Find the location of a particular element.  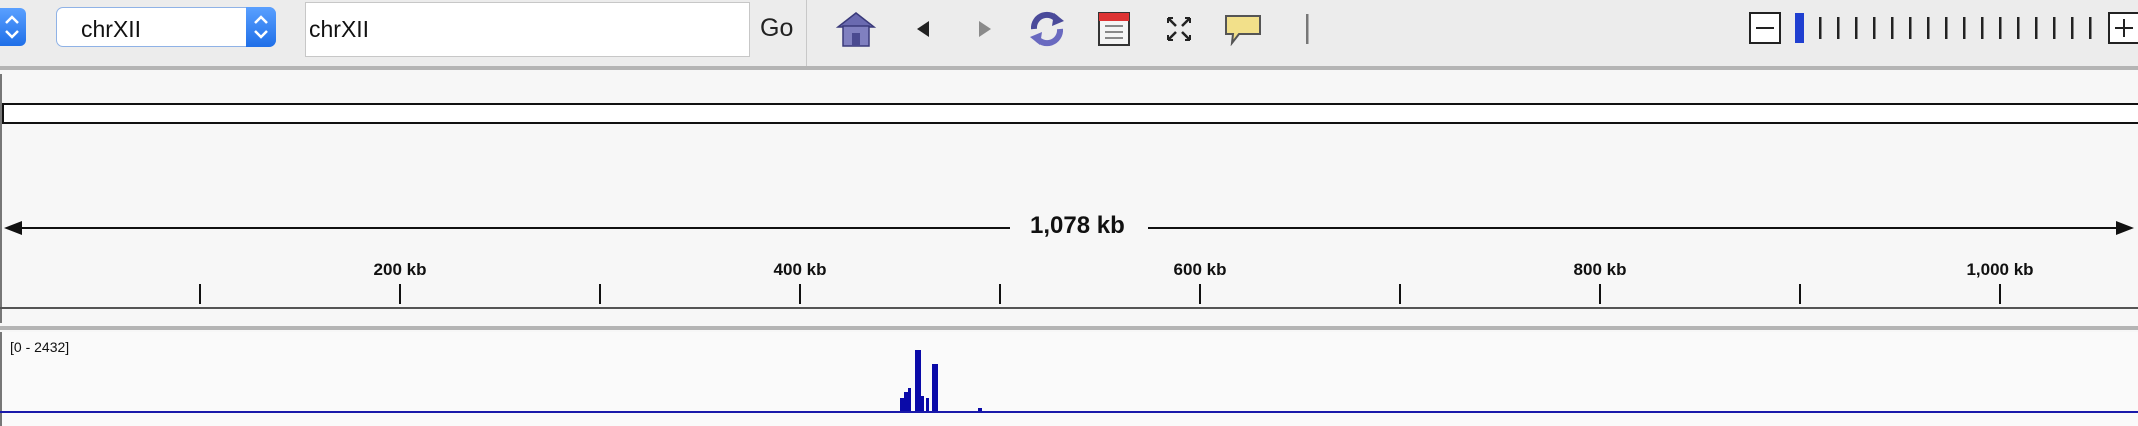

toolbar-divider is located at coordinates (806, 33).